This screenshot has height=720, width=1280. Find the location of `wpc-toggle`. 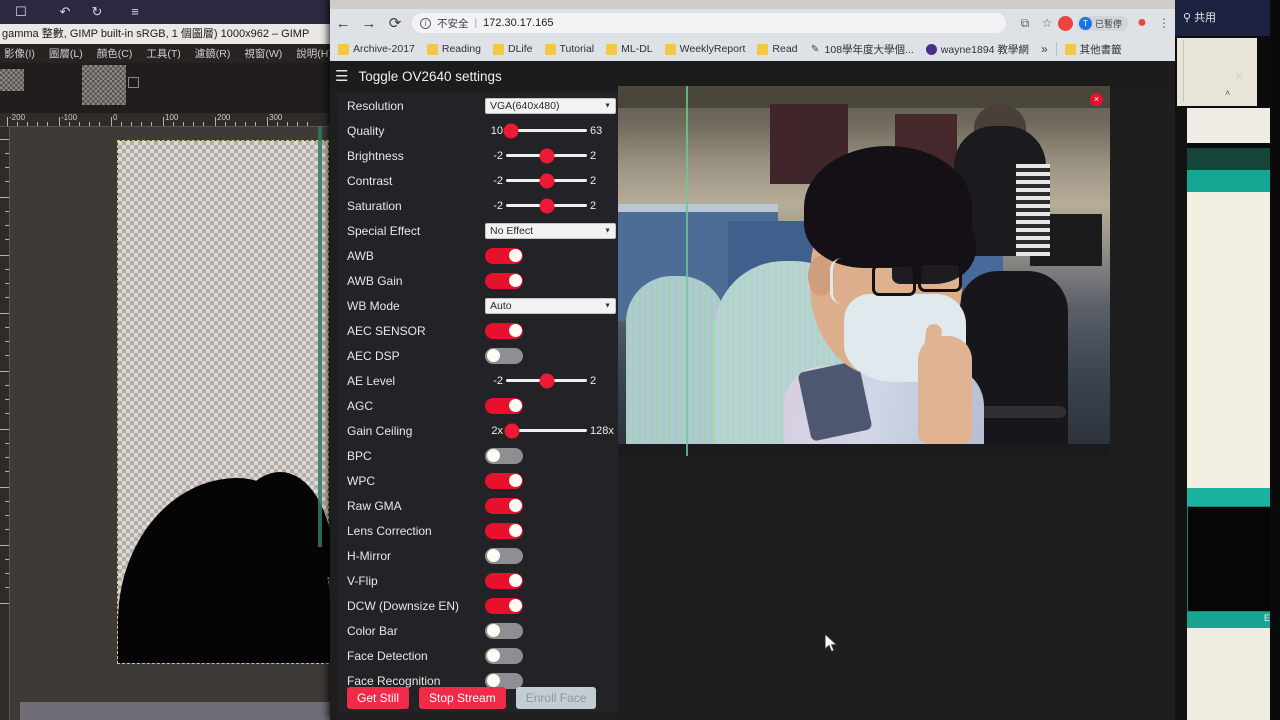

wpc-toggle is located at coordinates (504, 480).